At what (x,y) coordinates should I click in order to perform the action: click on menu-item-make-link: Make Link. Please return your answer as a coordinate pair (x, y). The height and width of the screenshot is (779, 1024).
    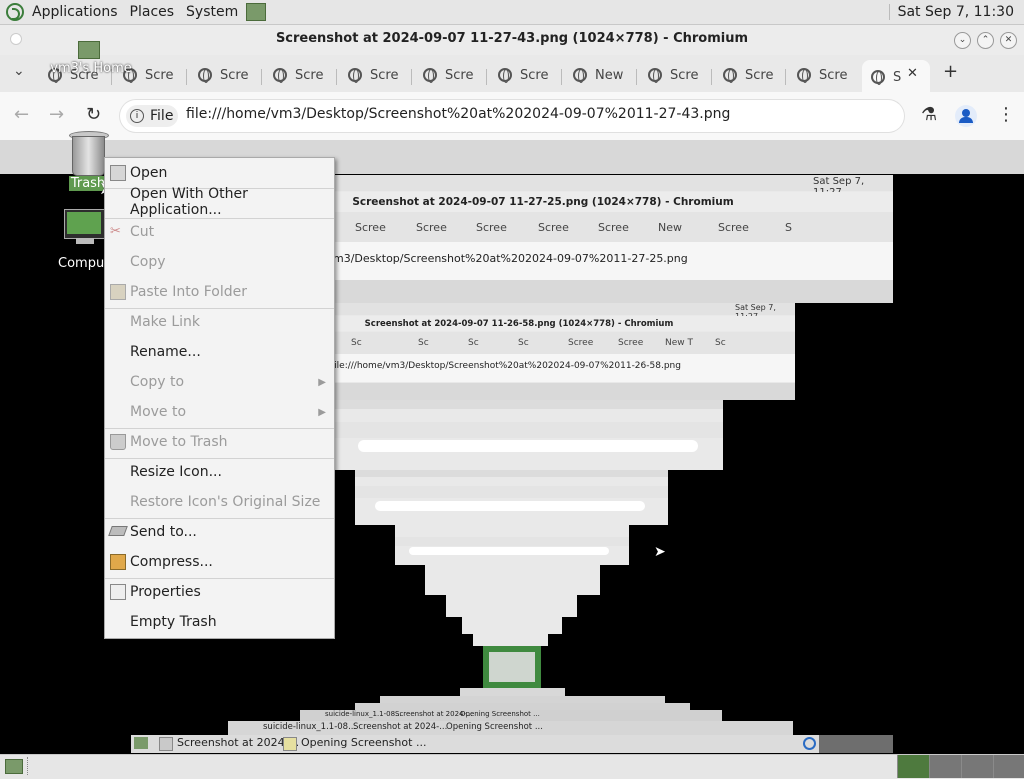
    Looking at the image, I should click on (219, 322).